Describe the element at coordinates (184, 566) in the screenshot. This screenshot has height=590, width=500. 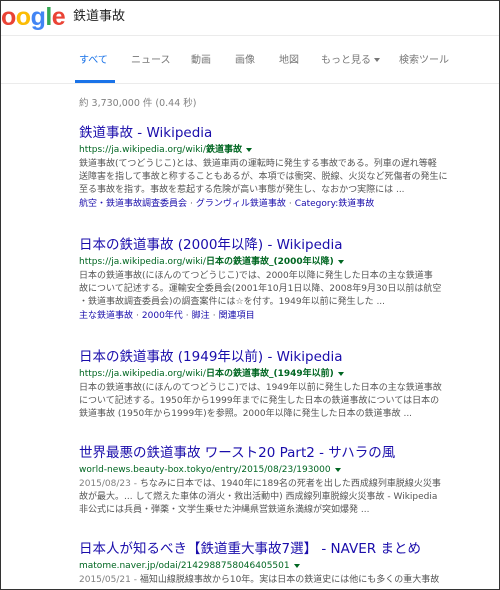
I see `url-text: matome.naver.jp/odai/2142988758046405501` at that location.